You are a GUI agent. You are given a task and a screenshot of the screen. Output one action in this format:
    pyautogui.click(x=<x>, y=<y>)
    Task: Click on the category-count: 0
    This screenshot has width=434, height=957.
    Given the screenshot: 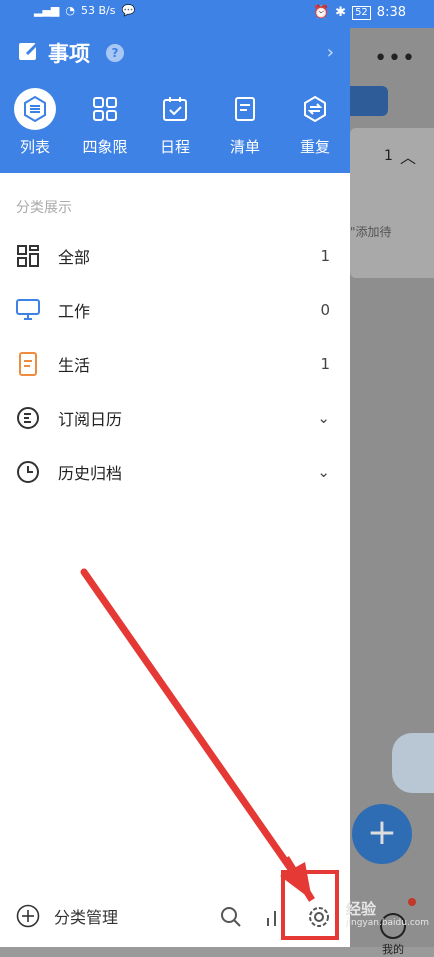 What is the action you would take?
    pyautogui.click(x=325, y=310)
    